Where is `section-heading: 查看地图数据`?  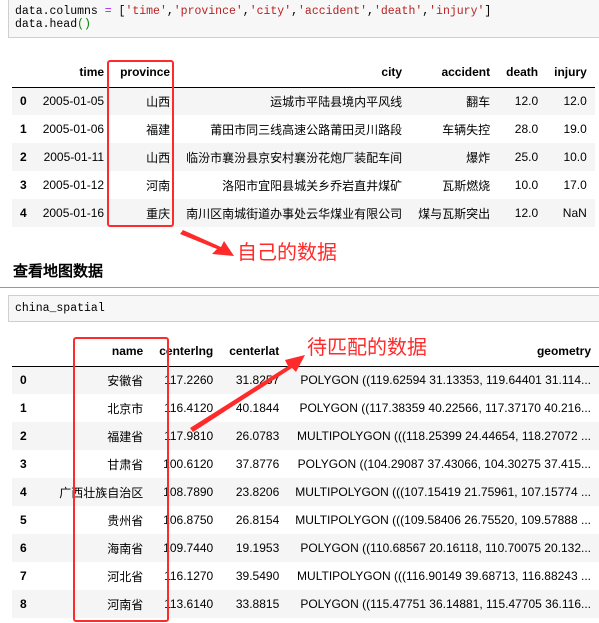
section-heading: 查看地图数据 is located at coordinates (58, 271).